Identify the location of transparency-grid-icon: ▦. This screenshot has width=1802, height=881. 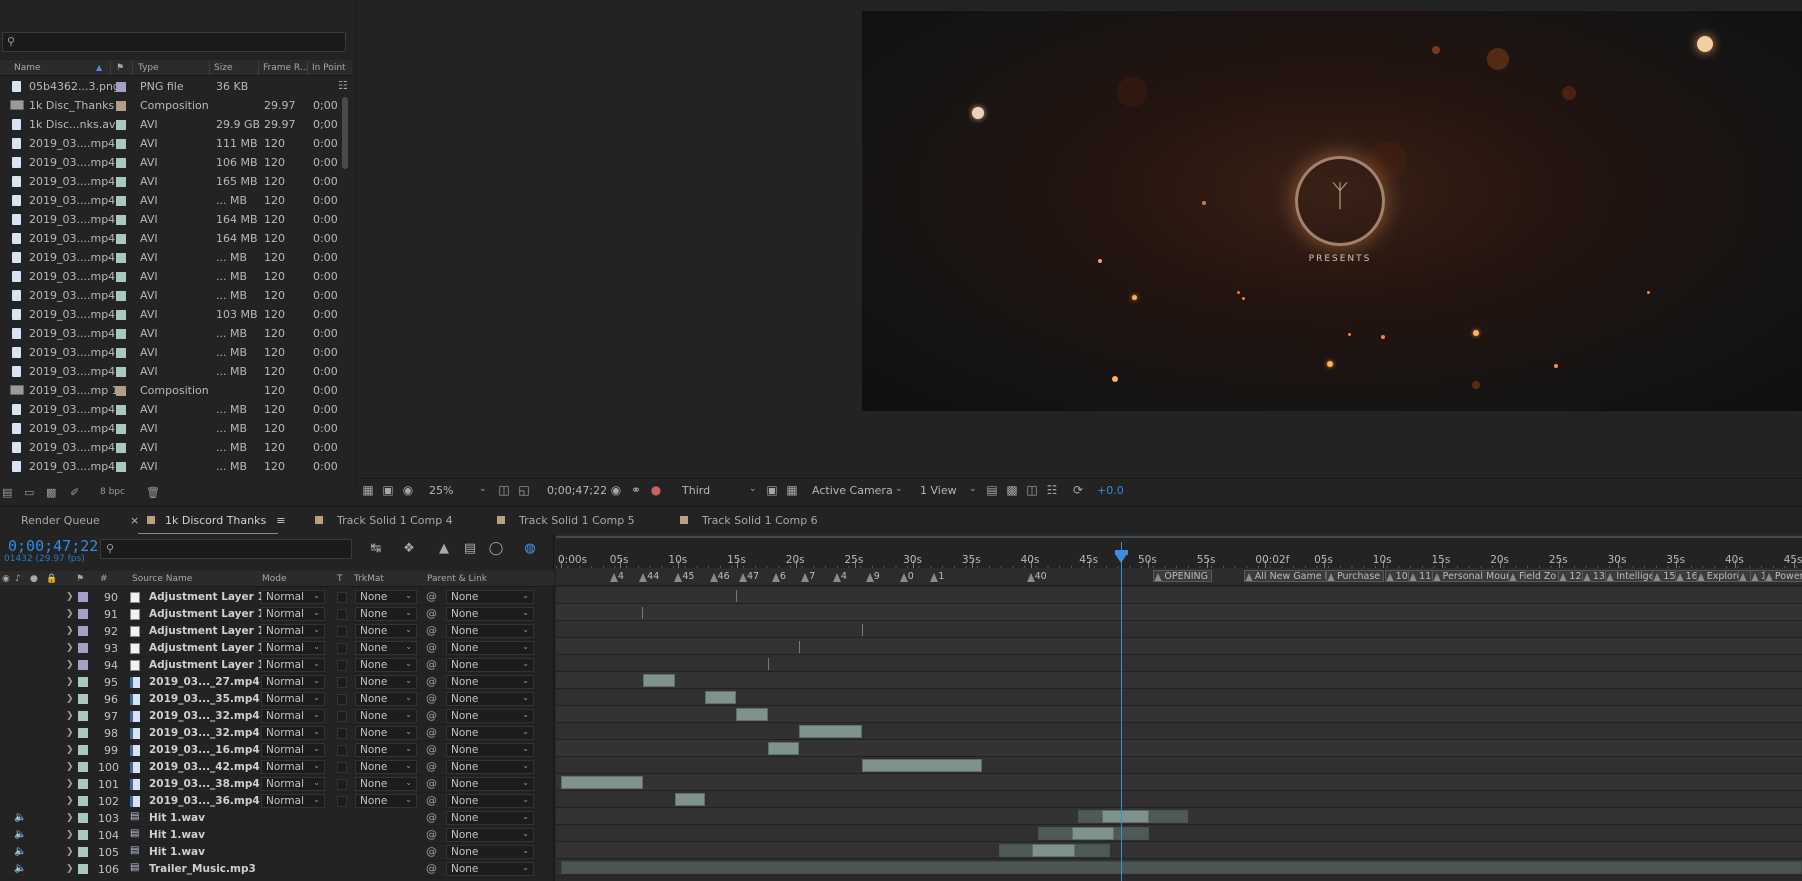
(792, 490).